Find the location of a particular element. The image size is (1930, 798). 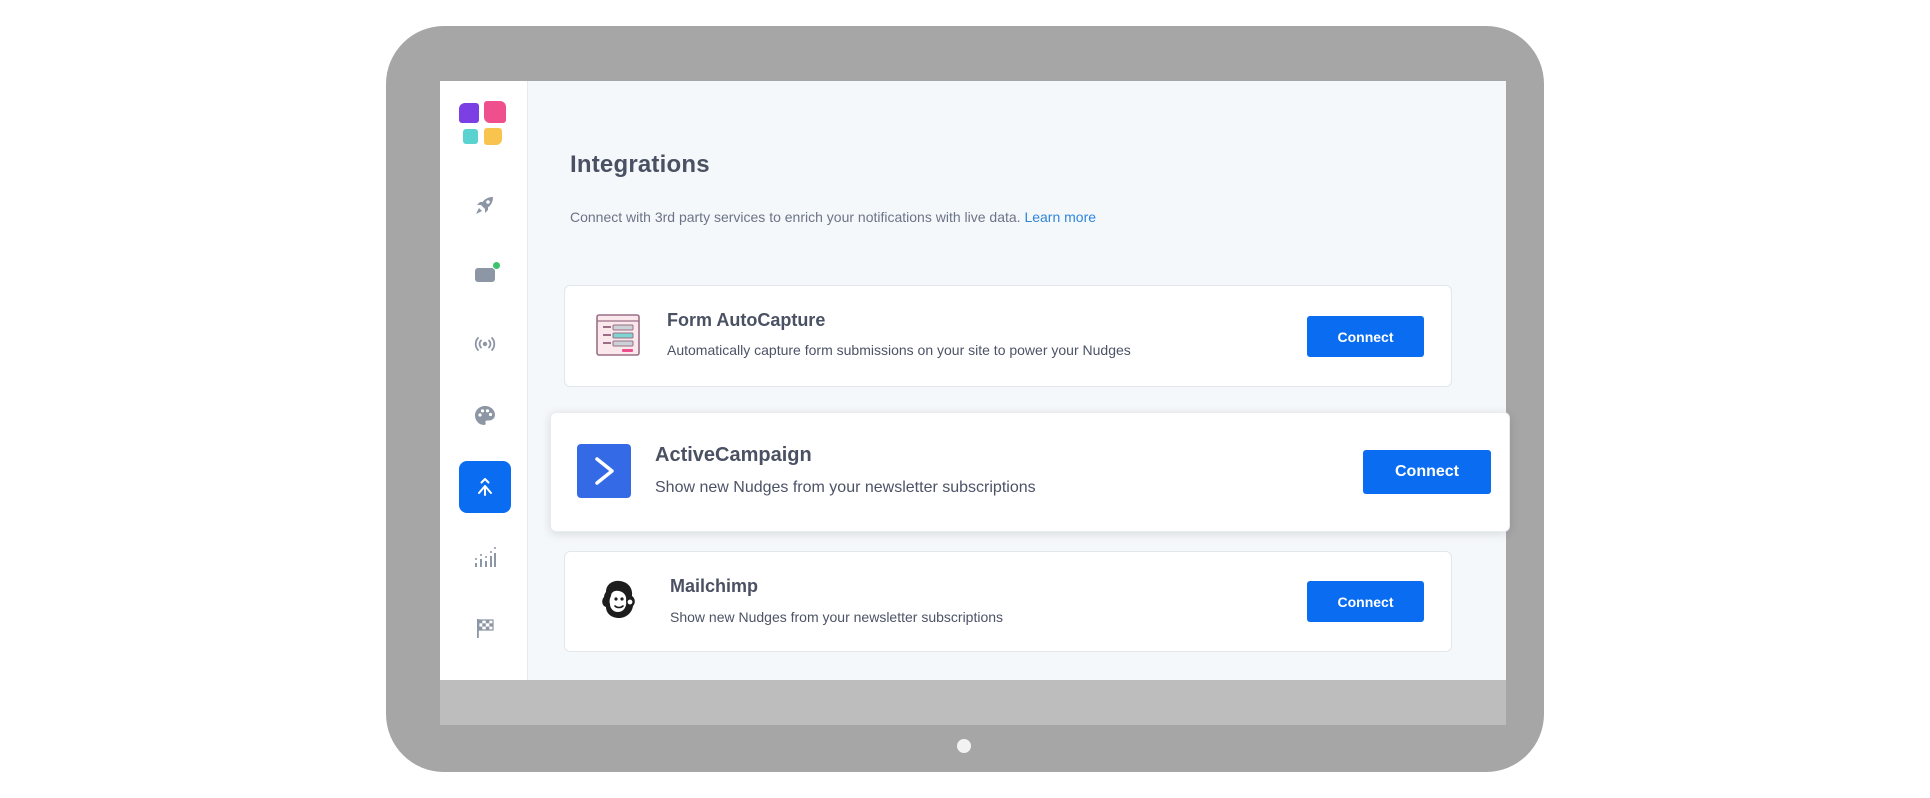

integration-title: Mailchimp is located at coordinates (714, 586).